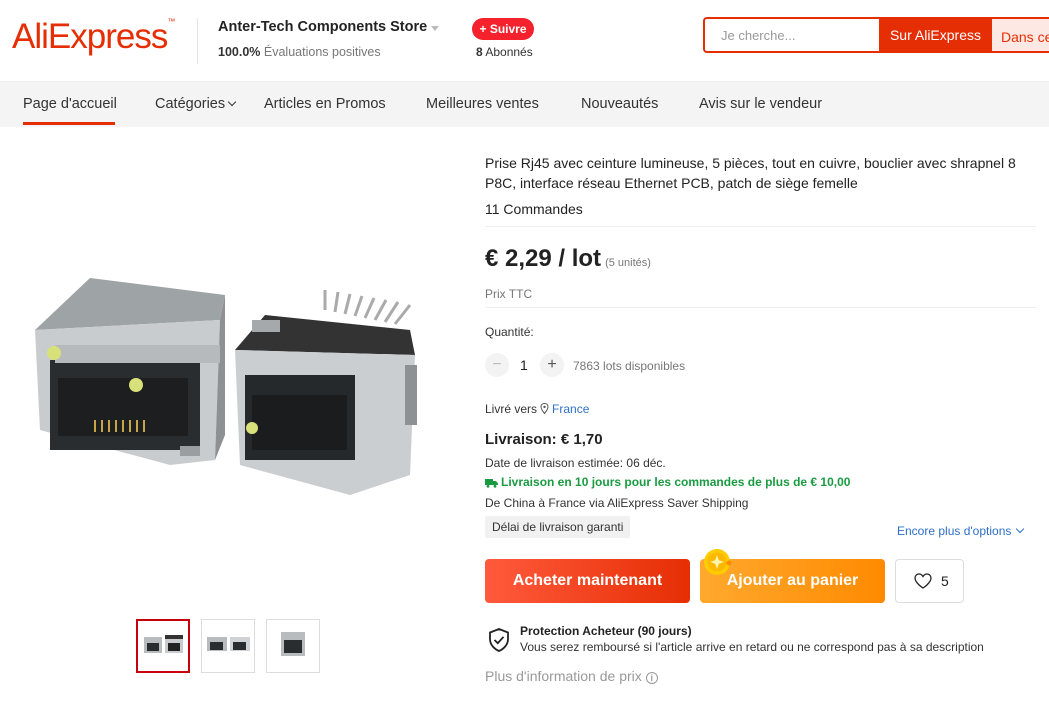 This screenshot has width=1049, height=704. What do you see at coordinates (945, 581) in the screenshot?
I see `wishlist-count: 5` at bounding box center [945, 581].